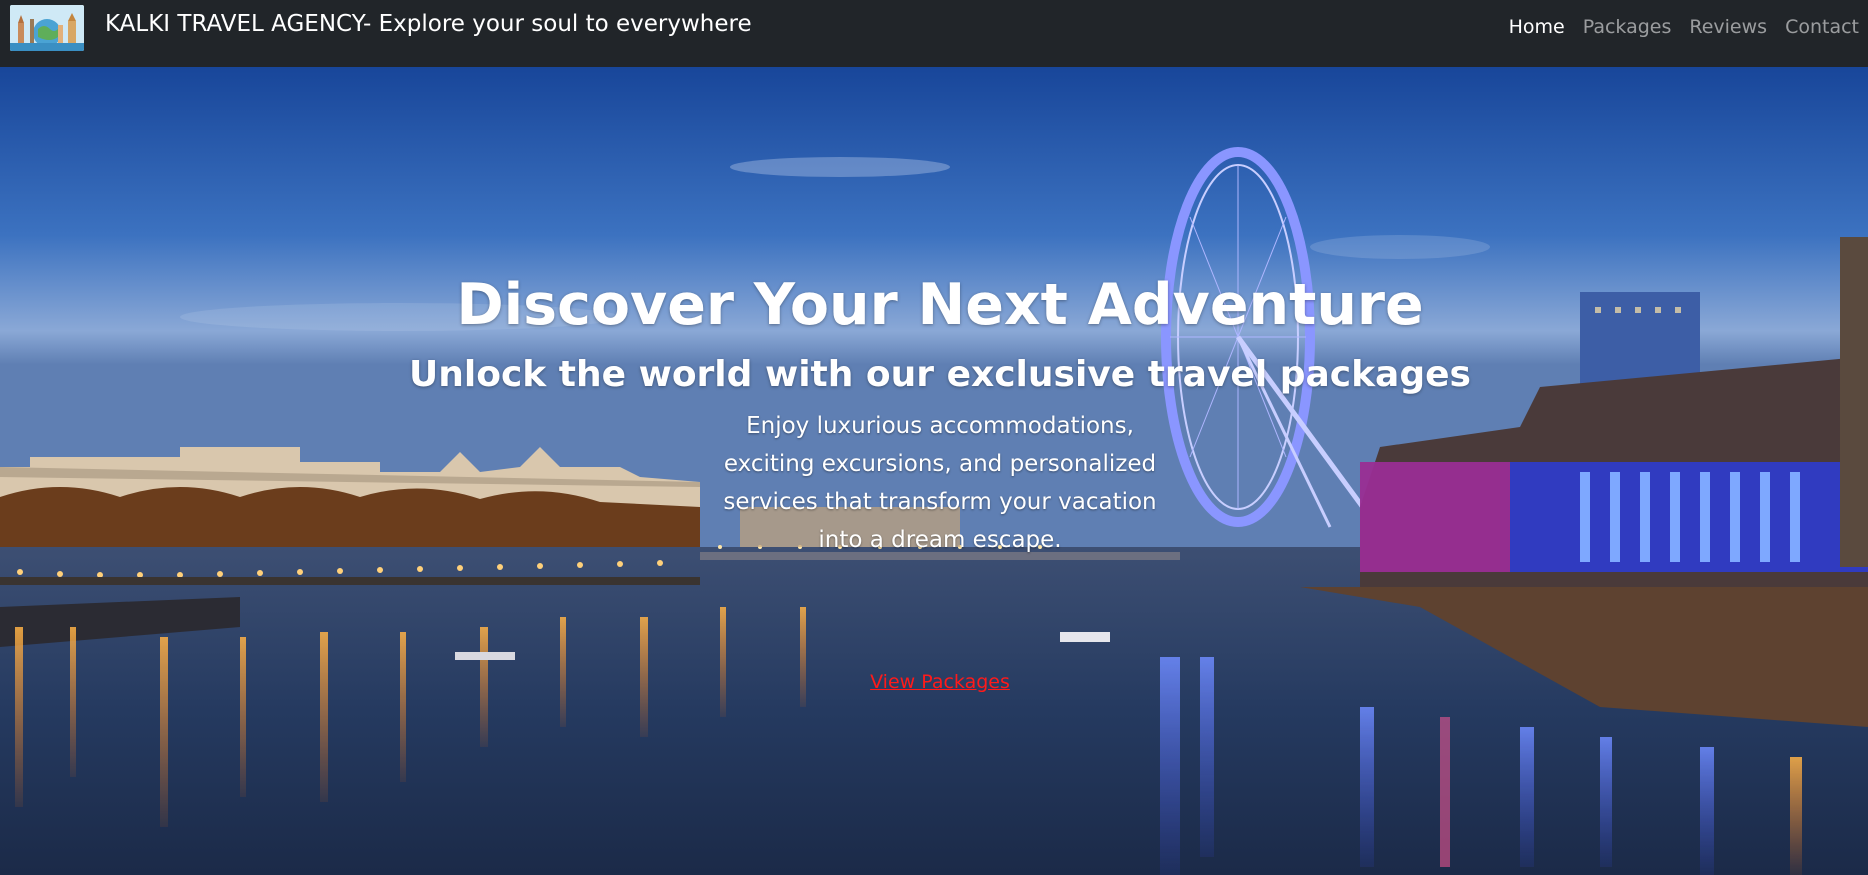 Image resolution: width=1868 pixels, height=875 pixels. I want to click on nav-link-contact: Contact, so click(1822, 27).